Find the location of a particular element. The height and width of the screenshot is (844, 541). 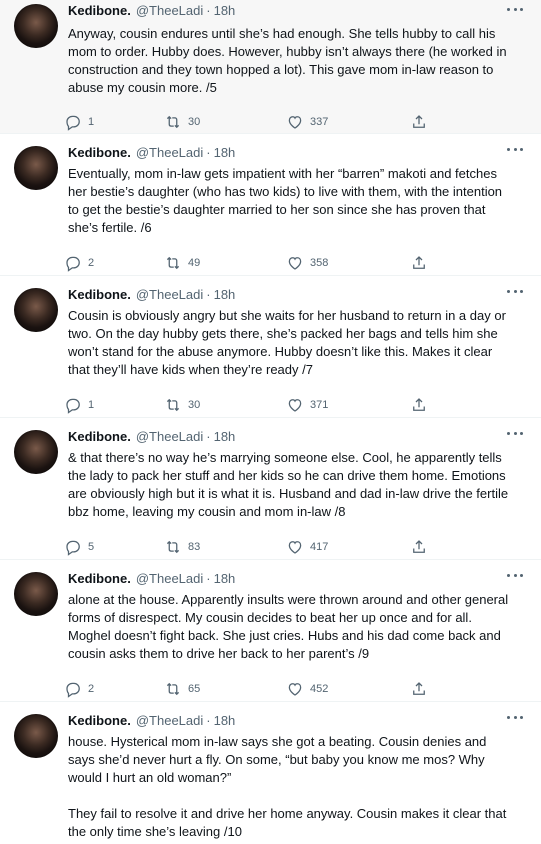

like-button: 371 is located at coordinates (348, 405).